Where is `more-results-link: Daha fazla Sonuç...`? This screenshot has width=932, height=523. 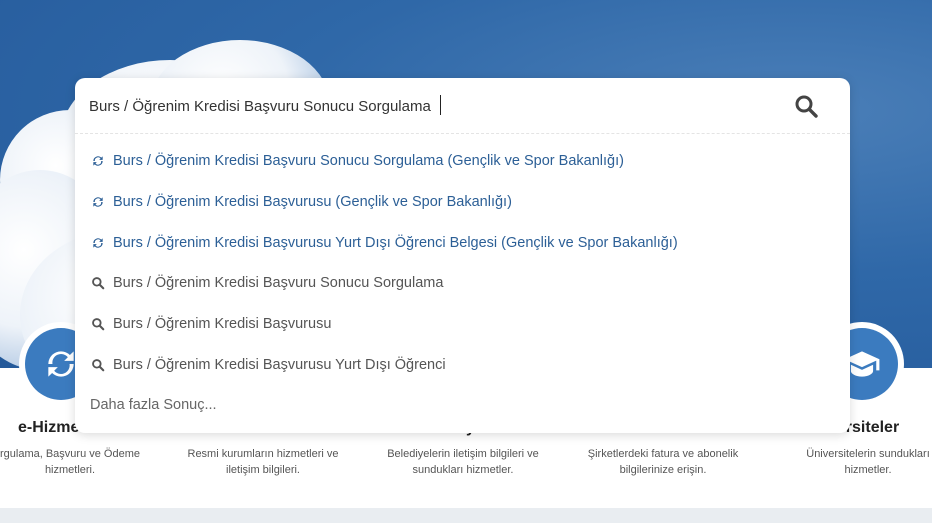
more-results-link: Daha fazla Sonuç... is located at coordinates (153, 405).